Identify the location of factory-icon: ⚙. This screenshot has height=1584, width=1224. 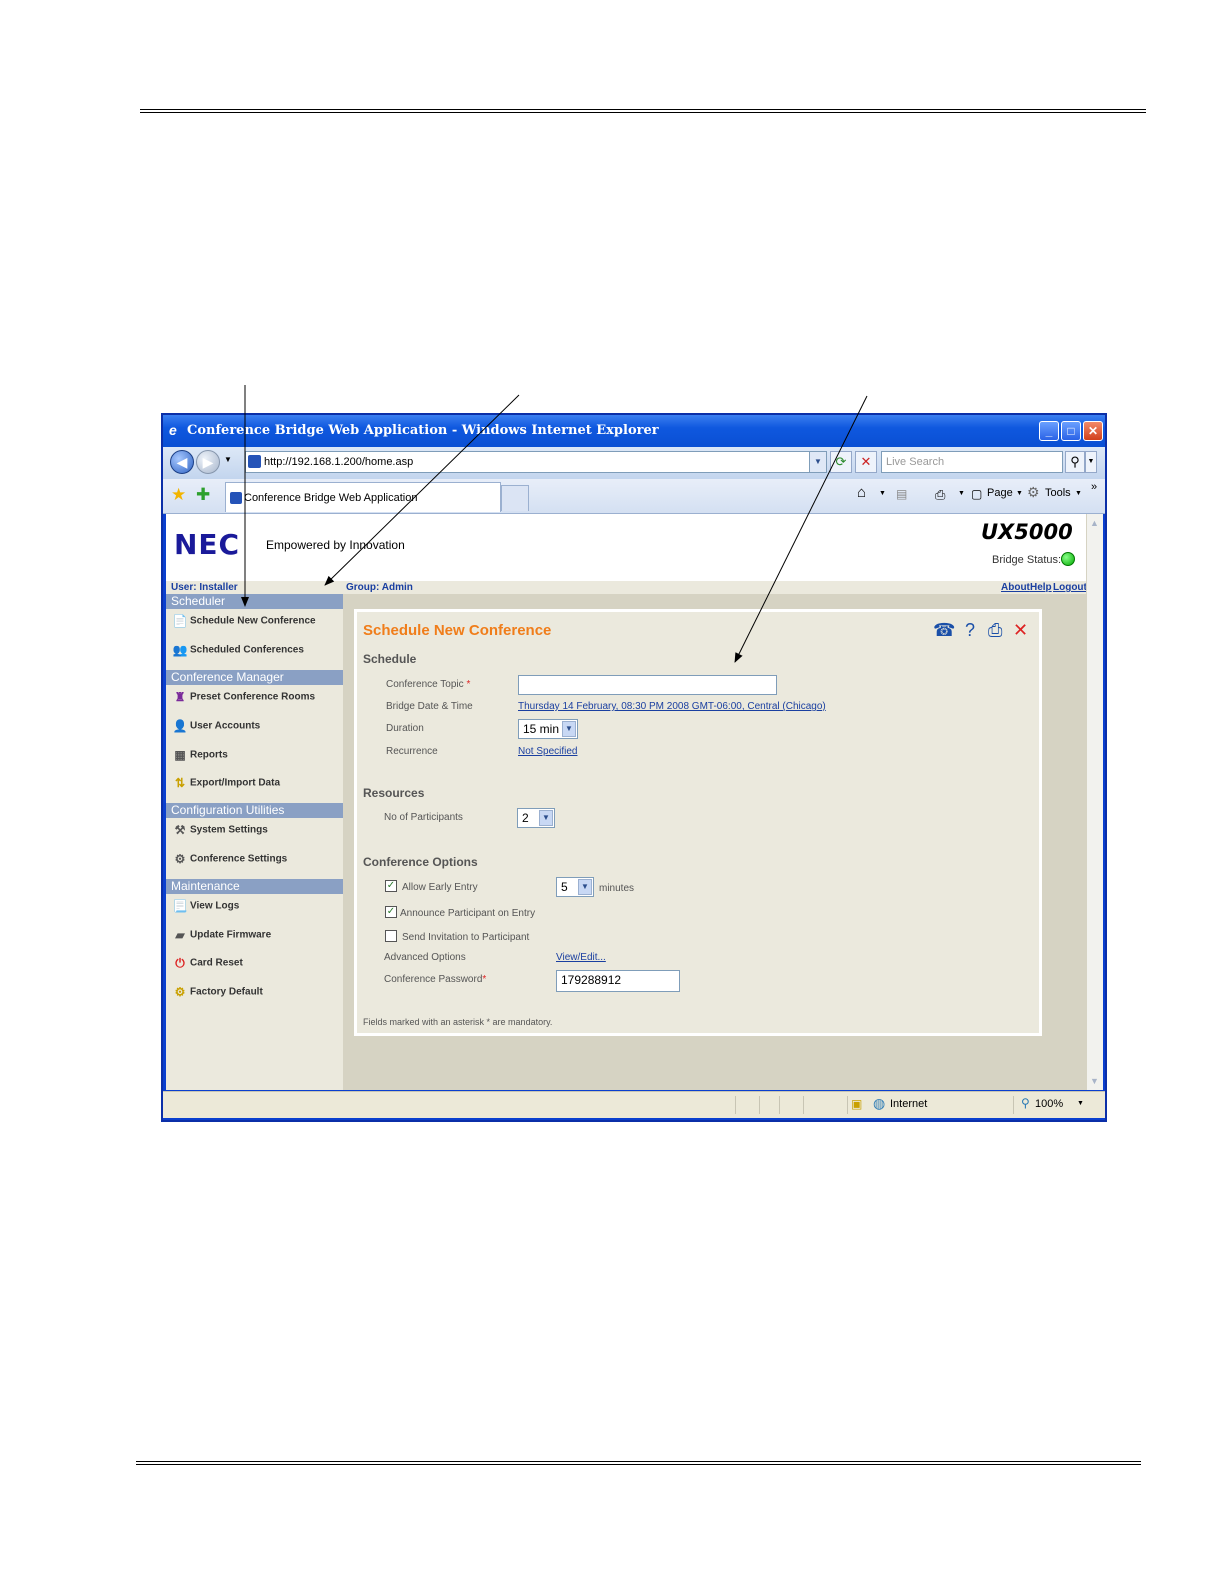
(180, 992).